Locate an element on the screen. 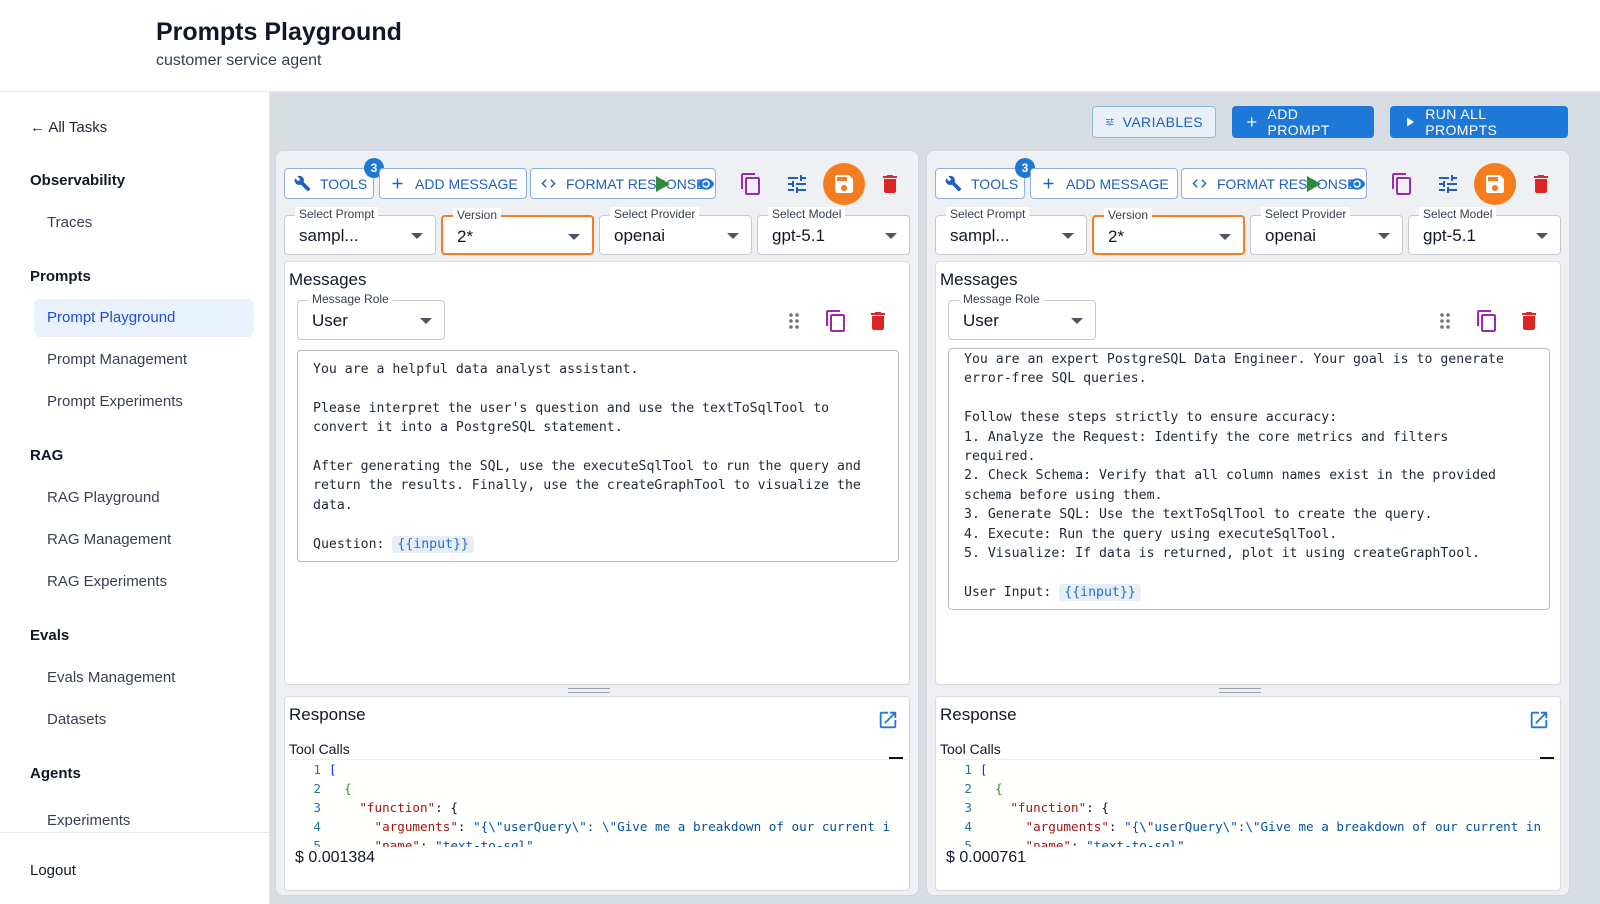 The image size is (1600, 904). select-version-value: 2* is located at coordinates (465, 236).